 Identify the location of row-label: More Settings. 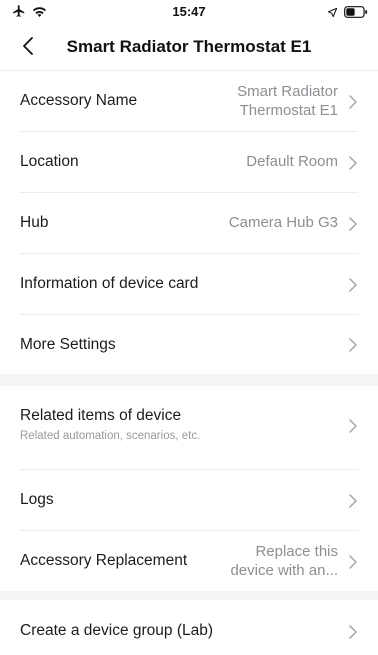
(68, 344).